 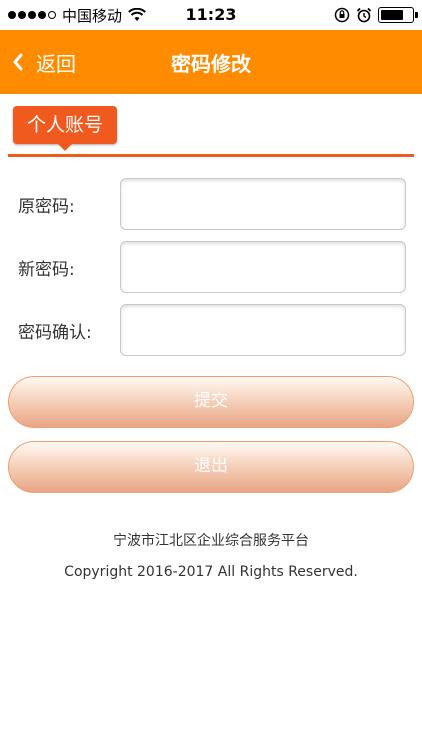 What do you see at coordinates (211, 402) in the screenshot?
I see `submit-button: 提交` at bounding box center [211, 402].